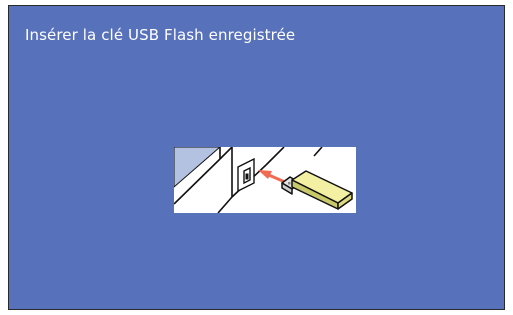  I want to click on usb-flash-drive-icon, so click(317, 190).